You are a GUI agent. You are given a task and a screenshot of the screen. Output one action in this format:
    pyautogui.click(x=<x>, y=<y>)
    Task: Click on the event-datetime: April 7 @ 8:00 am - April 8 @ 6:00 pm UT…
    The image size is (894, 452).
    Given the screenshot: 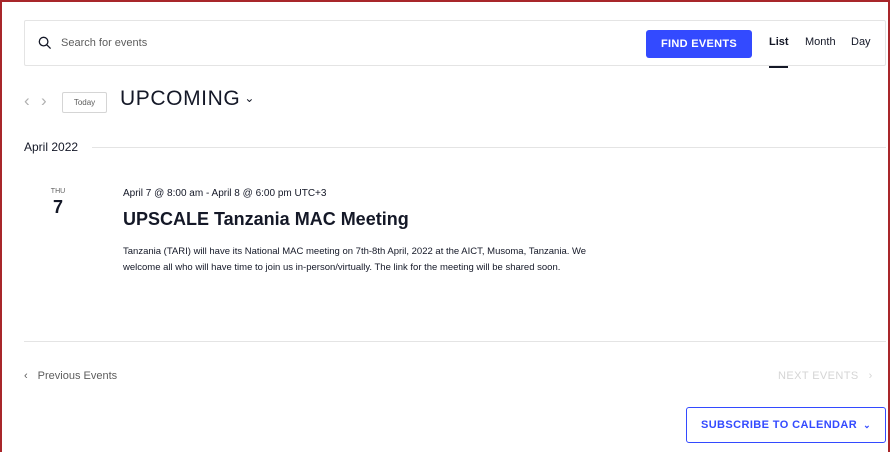 What is the action you would take?
    pyautogui.click(x=225, y=193)
    